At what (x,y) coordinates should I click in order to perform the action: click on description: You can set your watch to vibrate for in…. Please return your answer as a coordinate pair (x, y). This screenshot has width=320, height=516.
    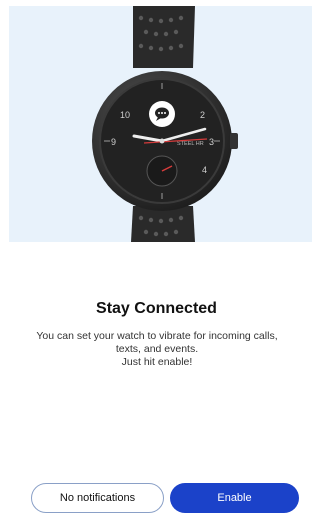
    Looking at the image, I should click on (157, 349).